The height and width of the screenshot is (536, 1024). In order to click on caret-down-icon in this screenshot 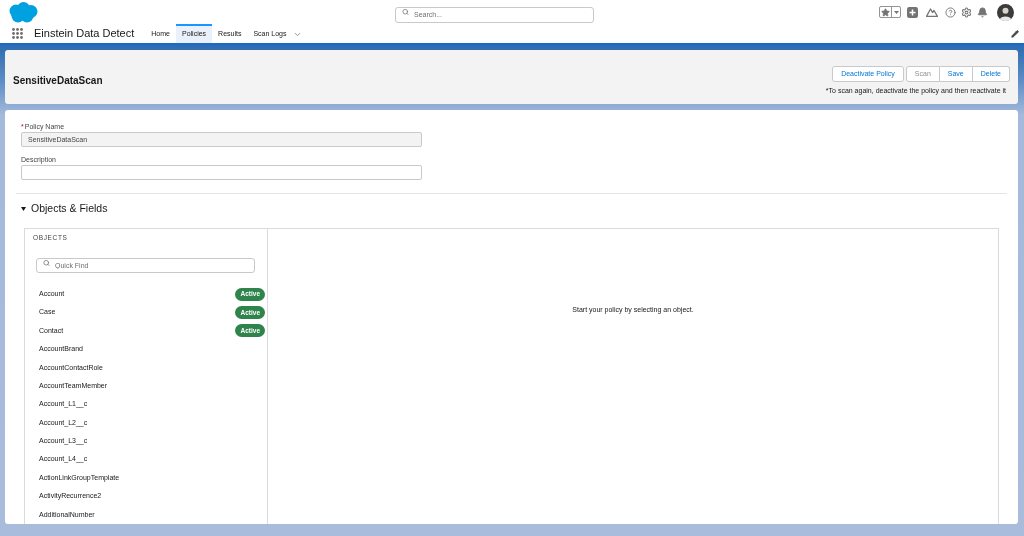, I will do `click(896, 12)`.